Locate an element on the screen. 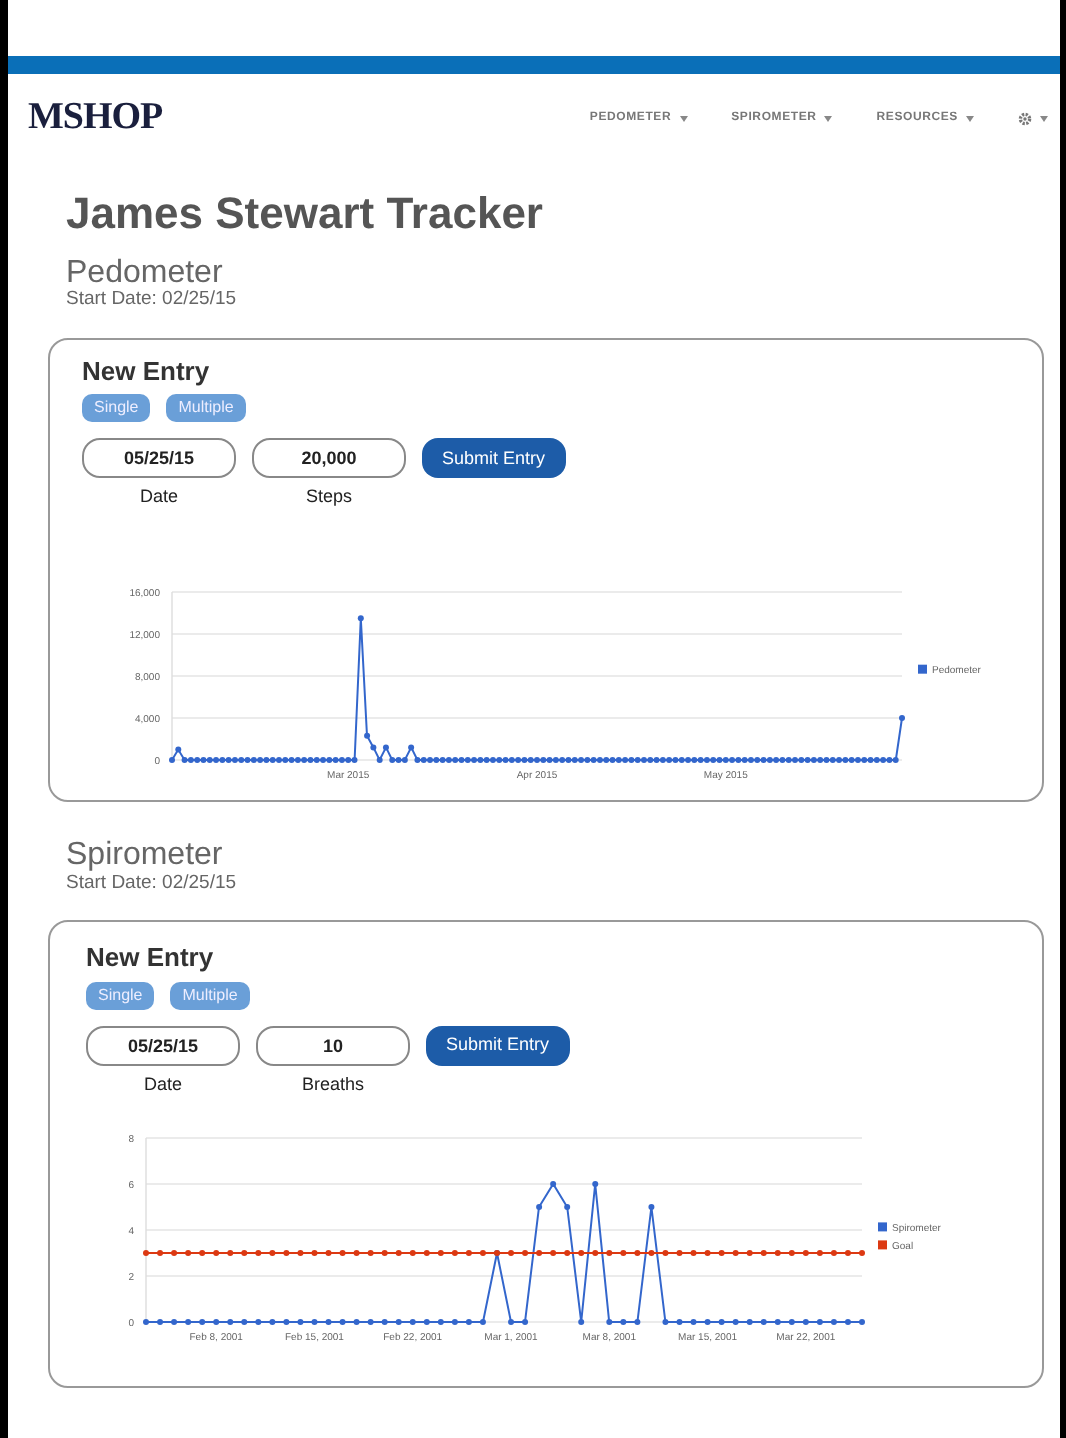 The height and width of the screenshot is (1438, 1066). field-label: Date is located at coordinates (162, 1084).